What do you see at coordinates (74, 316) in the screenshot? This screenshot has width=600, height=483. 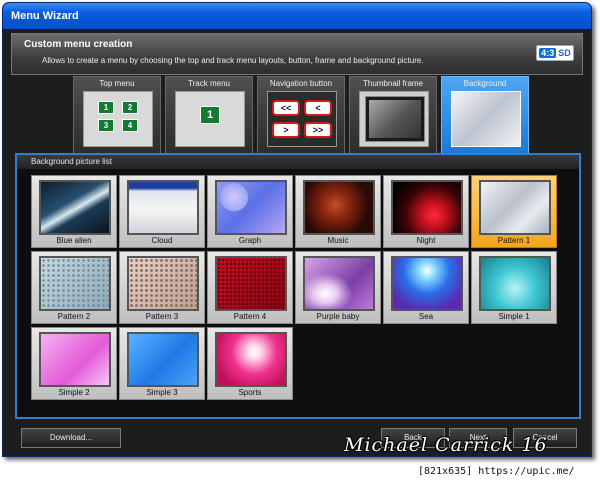 I see `background-label: Pattern 2` at bounding box center [74, 316].